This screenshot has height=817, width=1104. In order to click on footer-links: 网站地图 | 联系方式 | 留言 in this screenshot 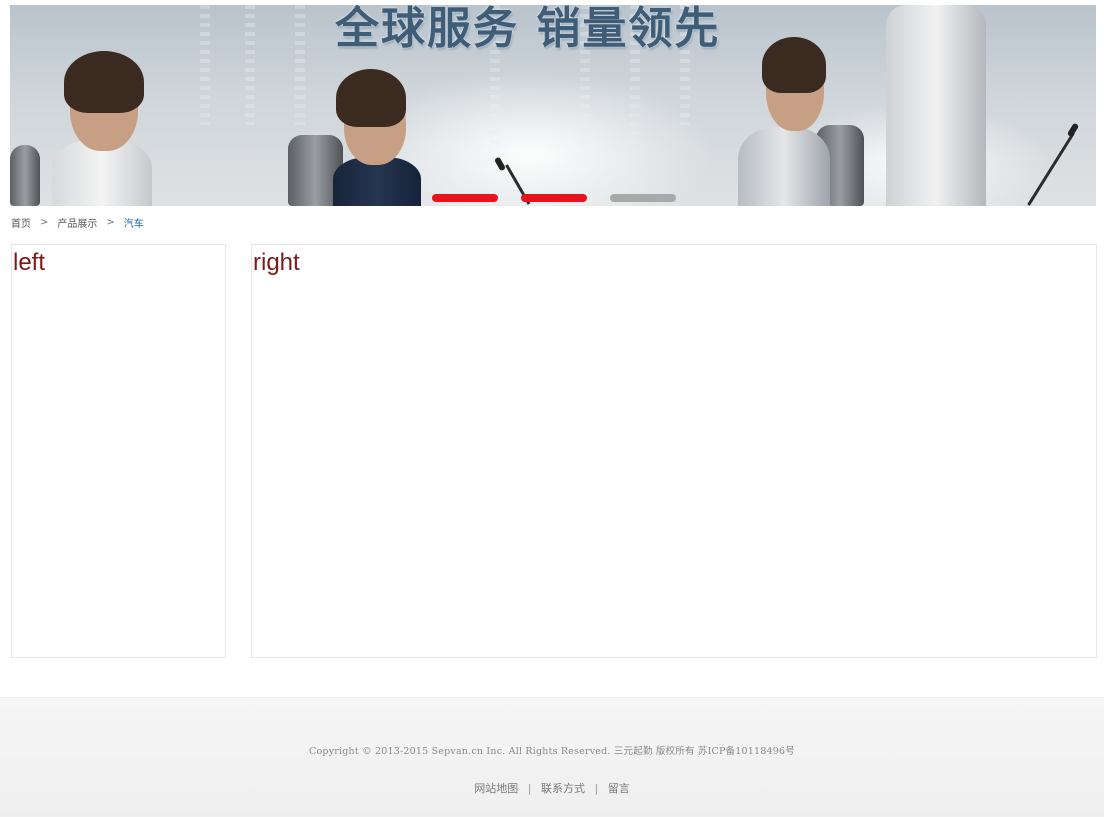, I will do `click(552, 788)`.